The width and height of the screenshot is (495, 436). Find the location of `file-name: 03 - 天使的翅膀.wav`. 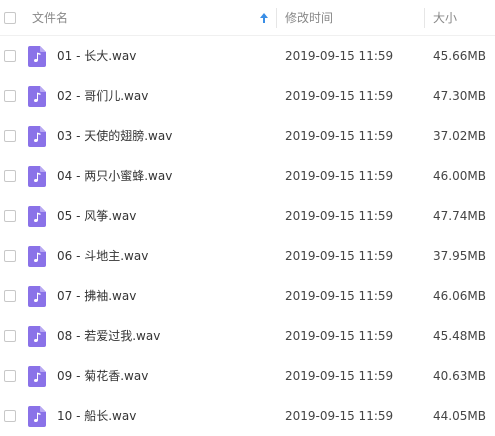

file-name: 03 - 天使的翅膀.wav is located at coordinates (114, 136).